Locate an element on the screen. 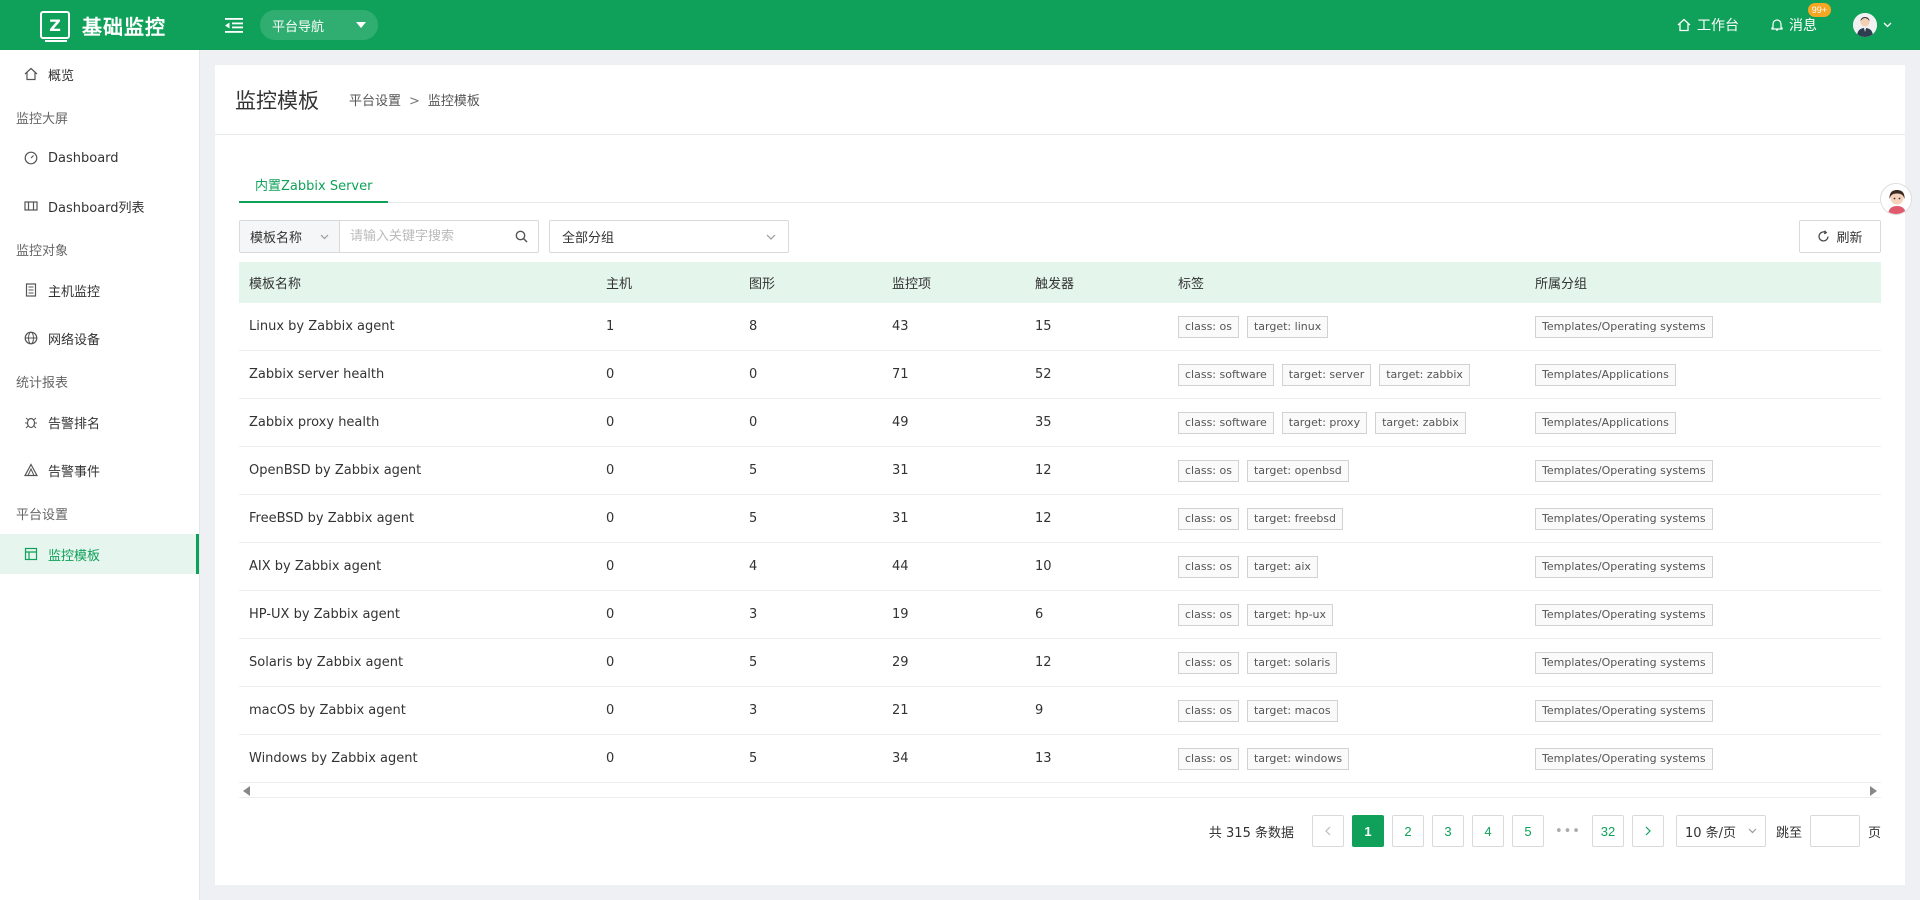  messages-link: 消息 99+ is located at coordinates (1801, 19).